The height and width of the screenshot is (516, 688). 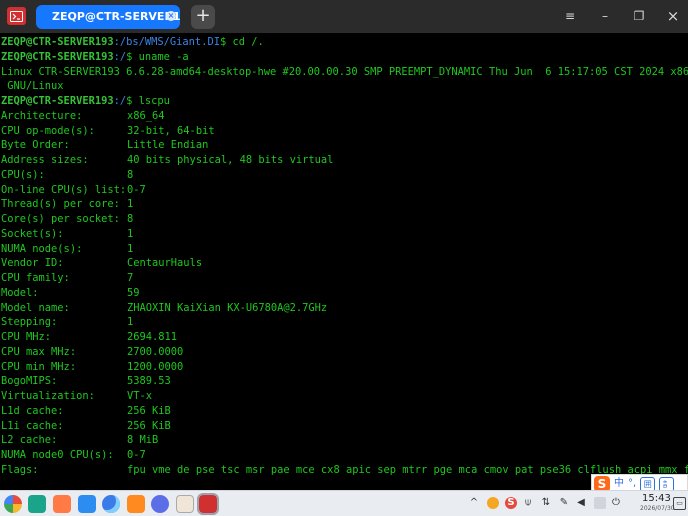 I want to click on lscpu-key: CPU max MHz:, so click(x=39, y=351).